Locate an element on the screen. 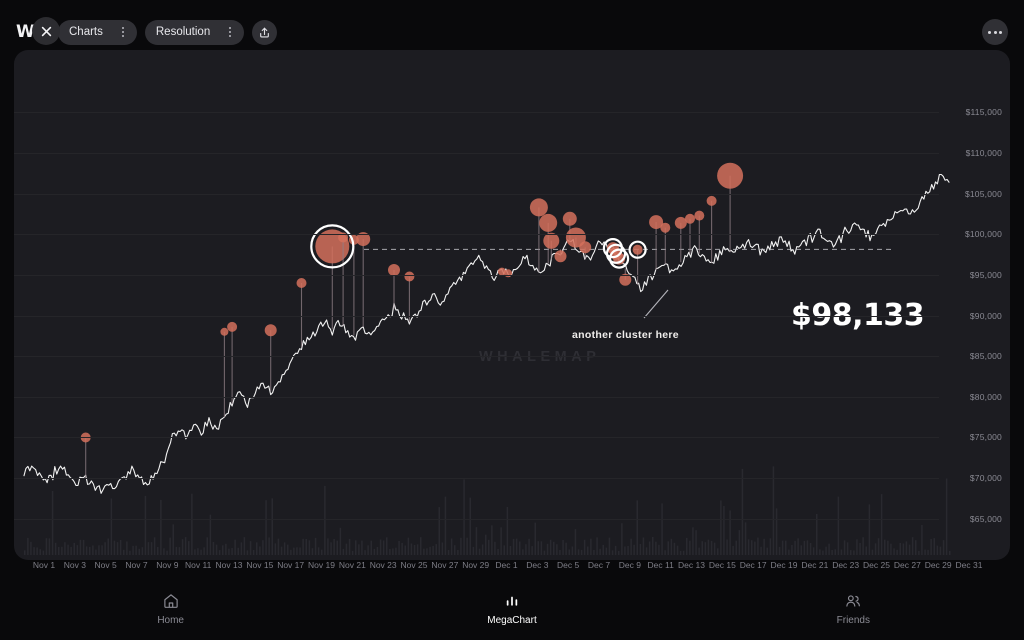 The width and height of the screenshot is (1024, 640). x-axis-label: Nov 9 is located at coordinates (167, 565).